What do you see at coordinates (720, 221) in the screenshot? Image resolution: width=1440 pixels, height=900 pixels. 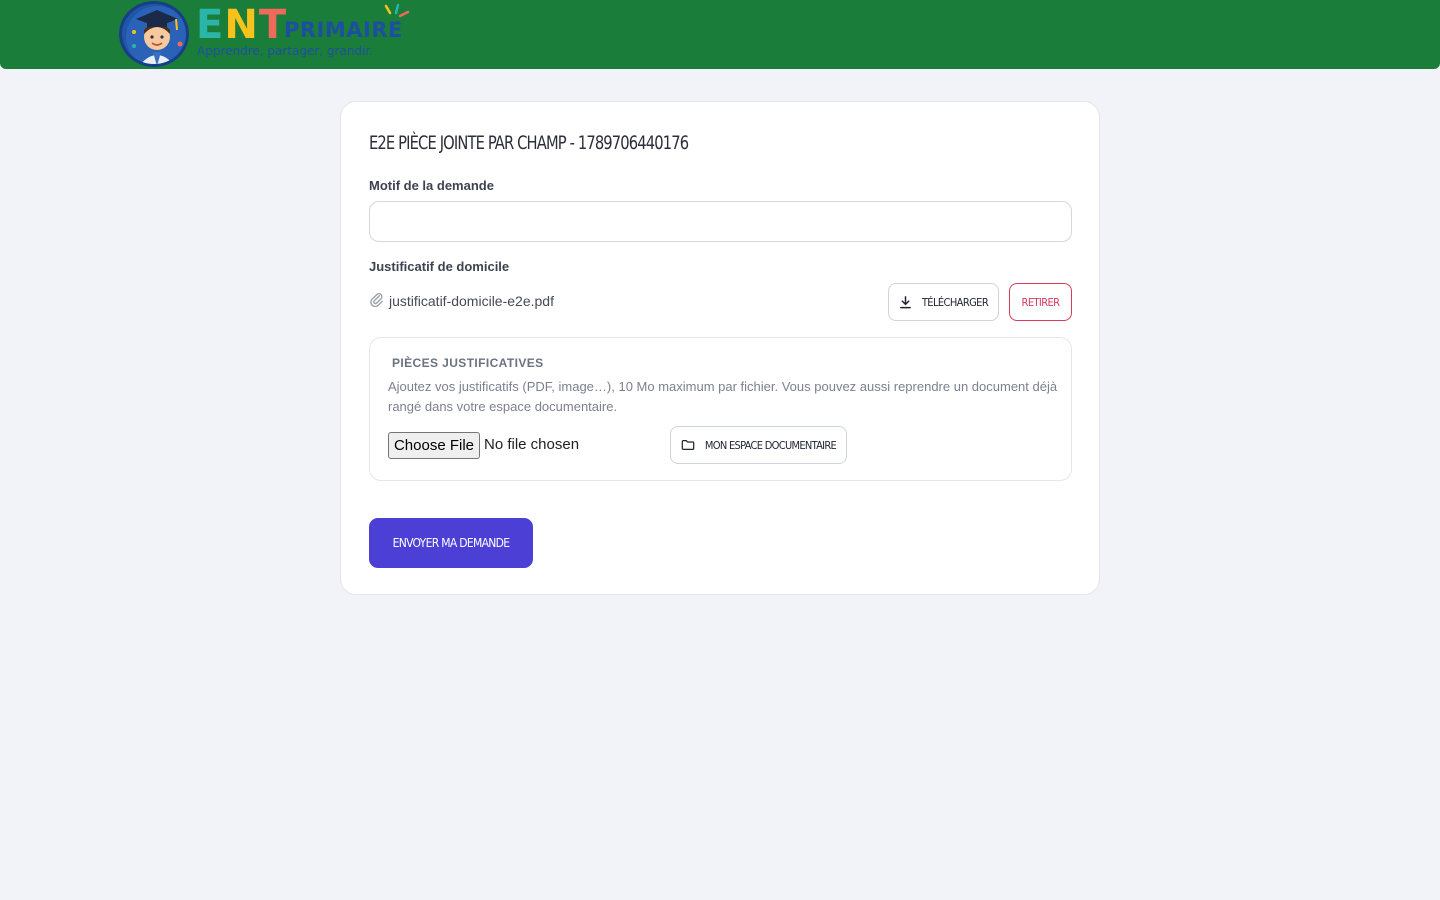 I see `motif-input` at bounding box center [720, 221].